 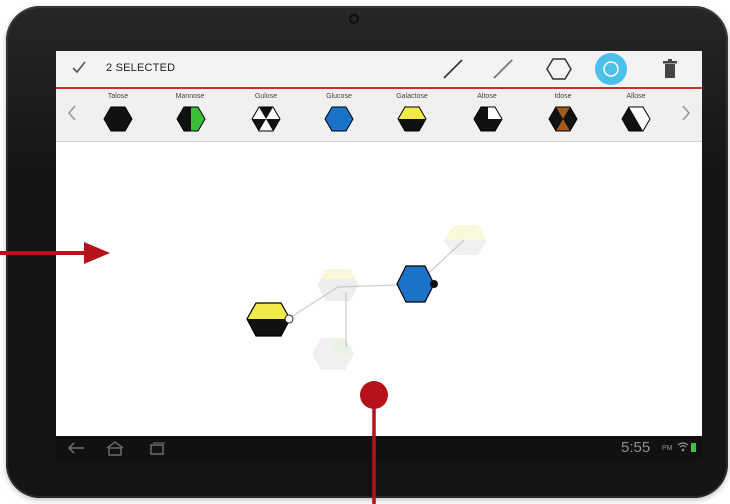 What do you see at coordinates (118, 96) in the screenshot?
I see `palette-label-talose: Talose` at bounding box center [118, 96].